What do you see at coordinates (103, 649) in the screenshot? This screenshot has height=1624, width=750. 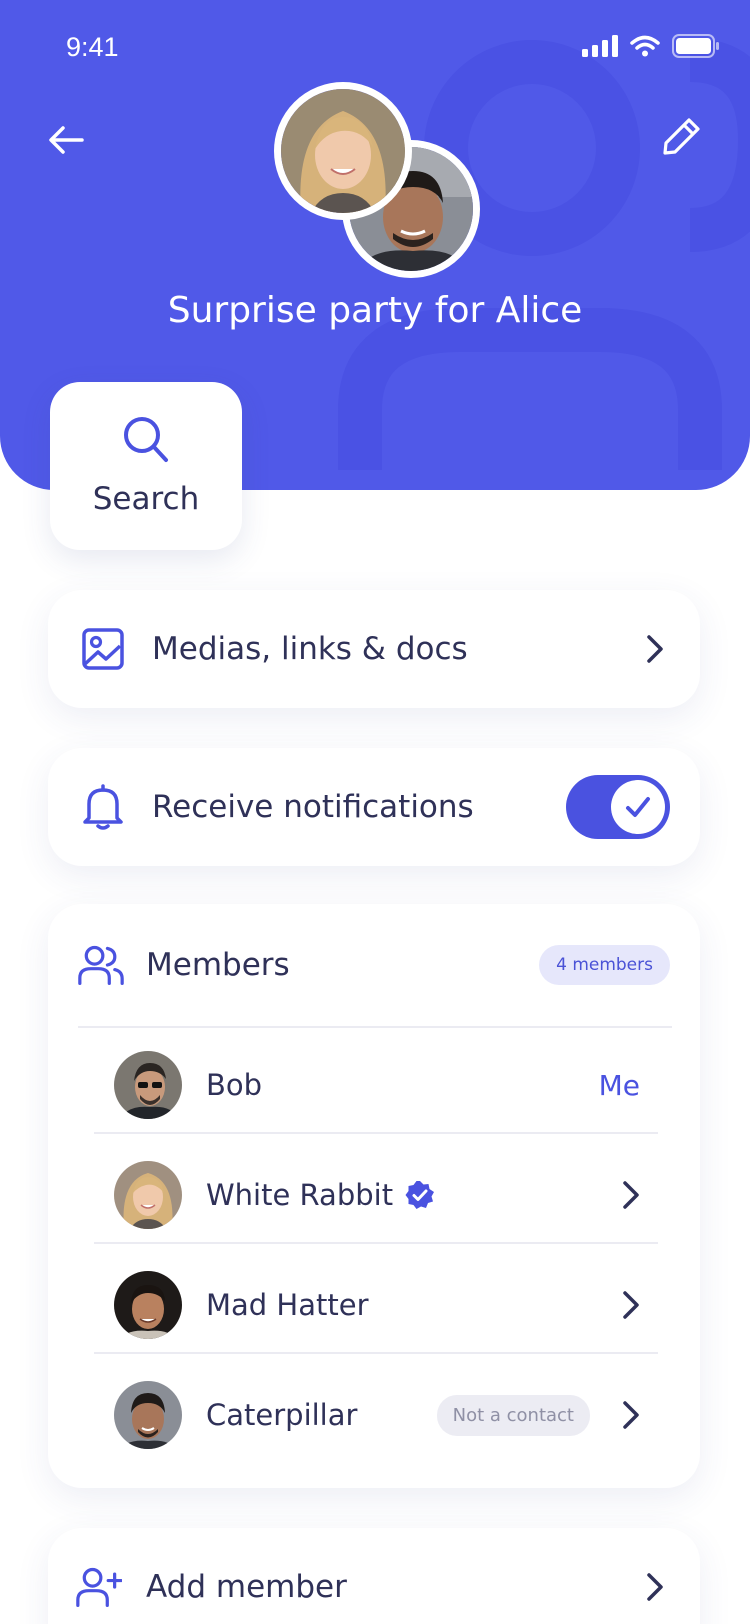 I see `image-icon` at bounding box center [103, 649].